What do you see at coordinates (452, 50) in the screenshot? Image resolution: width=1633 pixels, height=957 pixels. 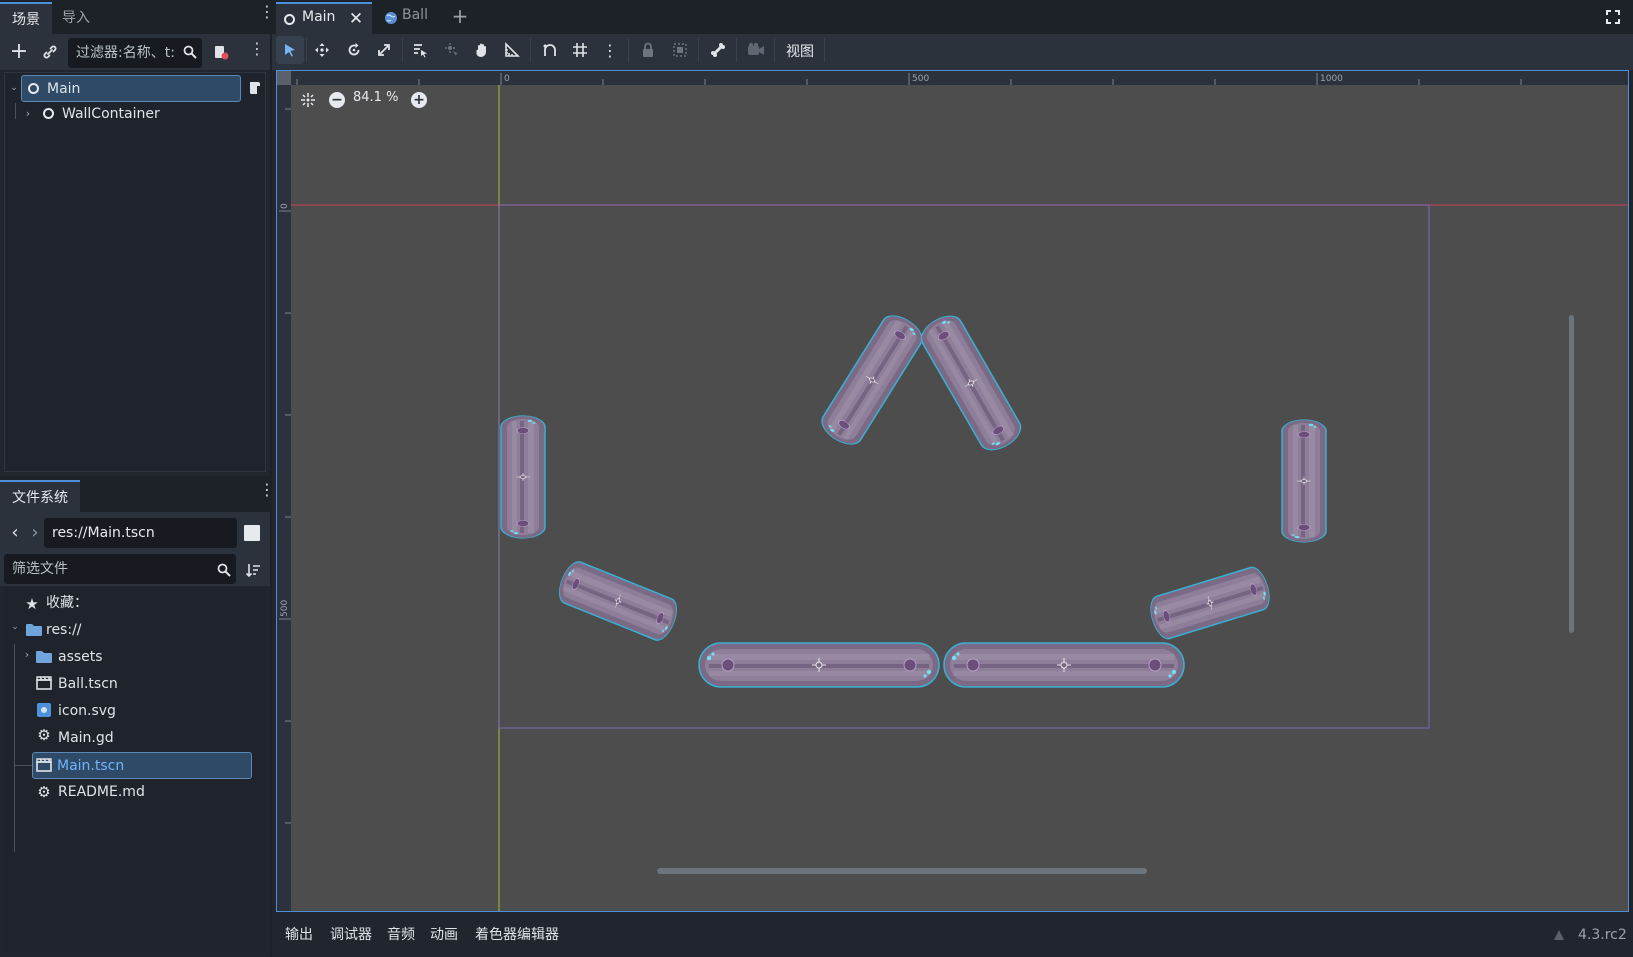 I see `pivot-tool-button` at bounding box center [452, 50].